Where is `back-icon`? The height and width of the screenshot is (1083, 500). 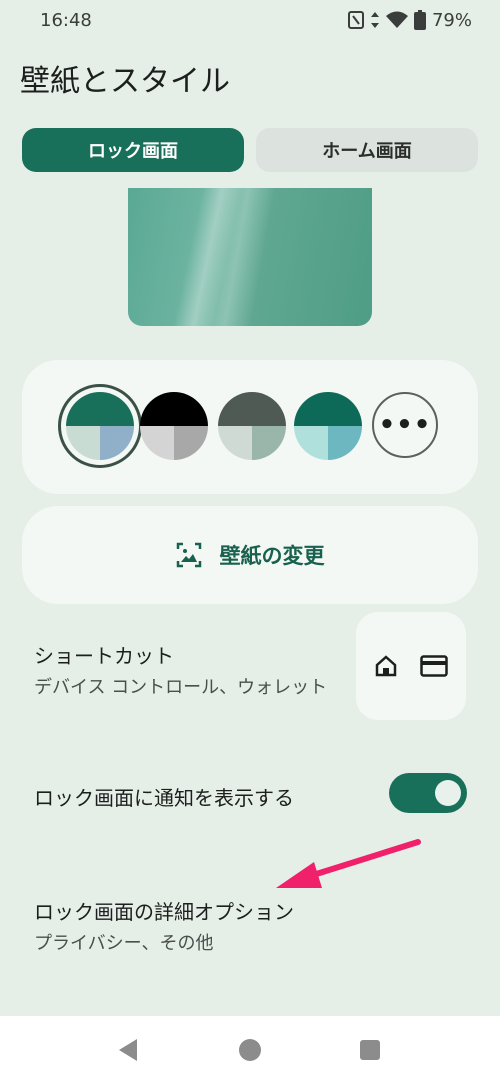
back-icon is located at coordinates (128, 1050).